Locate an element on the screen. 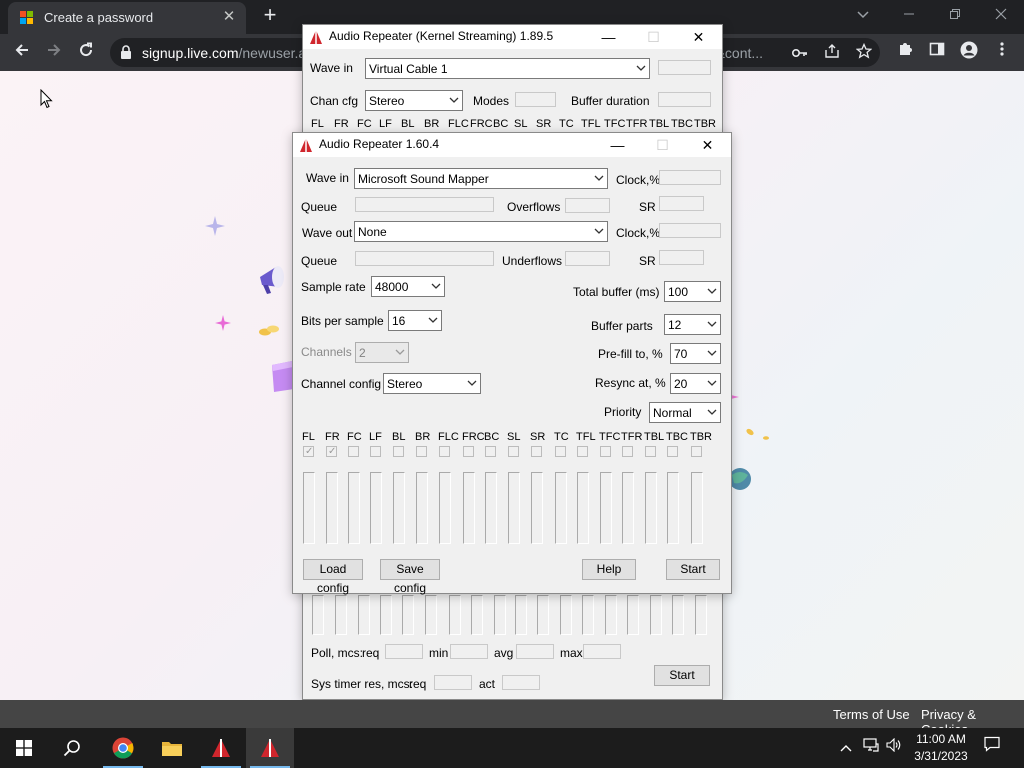  clock-time: 11:00 AM is located at coordinates (941, 739).